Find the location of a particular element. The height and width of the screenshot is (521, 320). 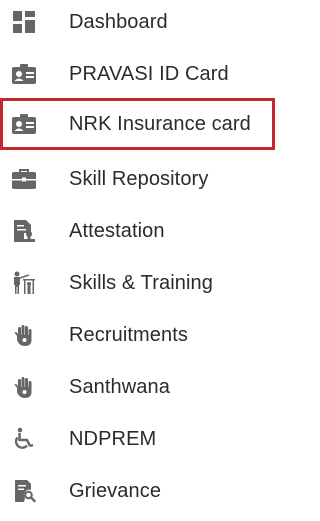

menu-item-label: NDPREM is located at coordinates (113, 438).